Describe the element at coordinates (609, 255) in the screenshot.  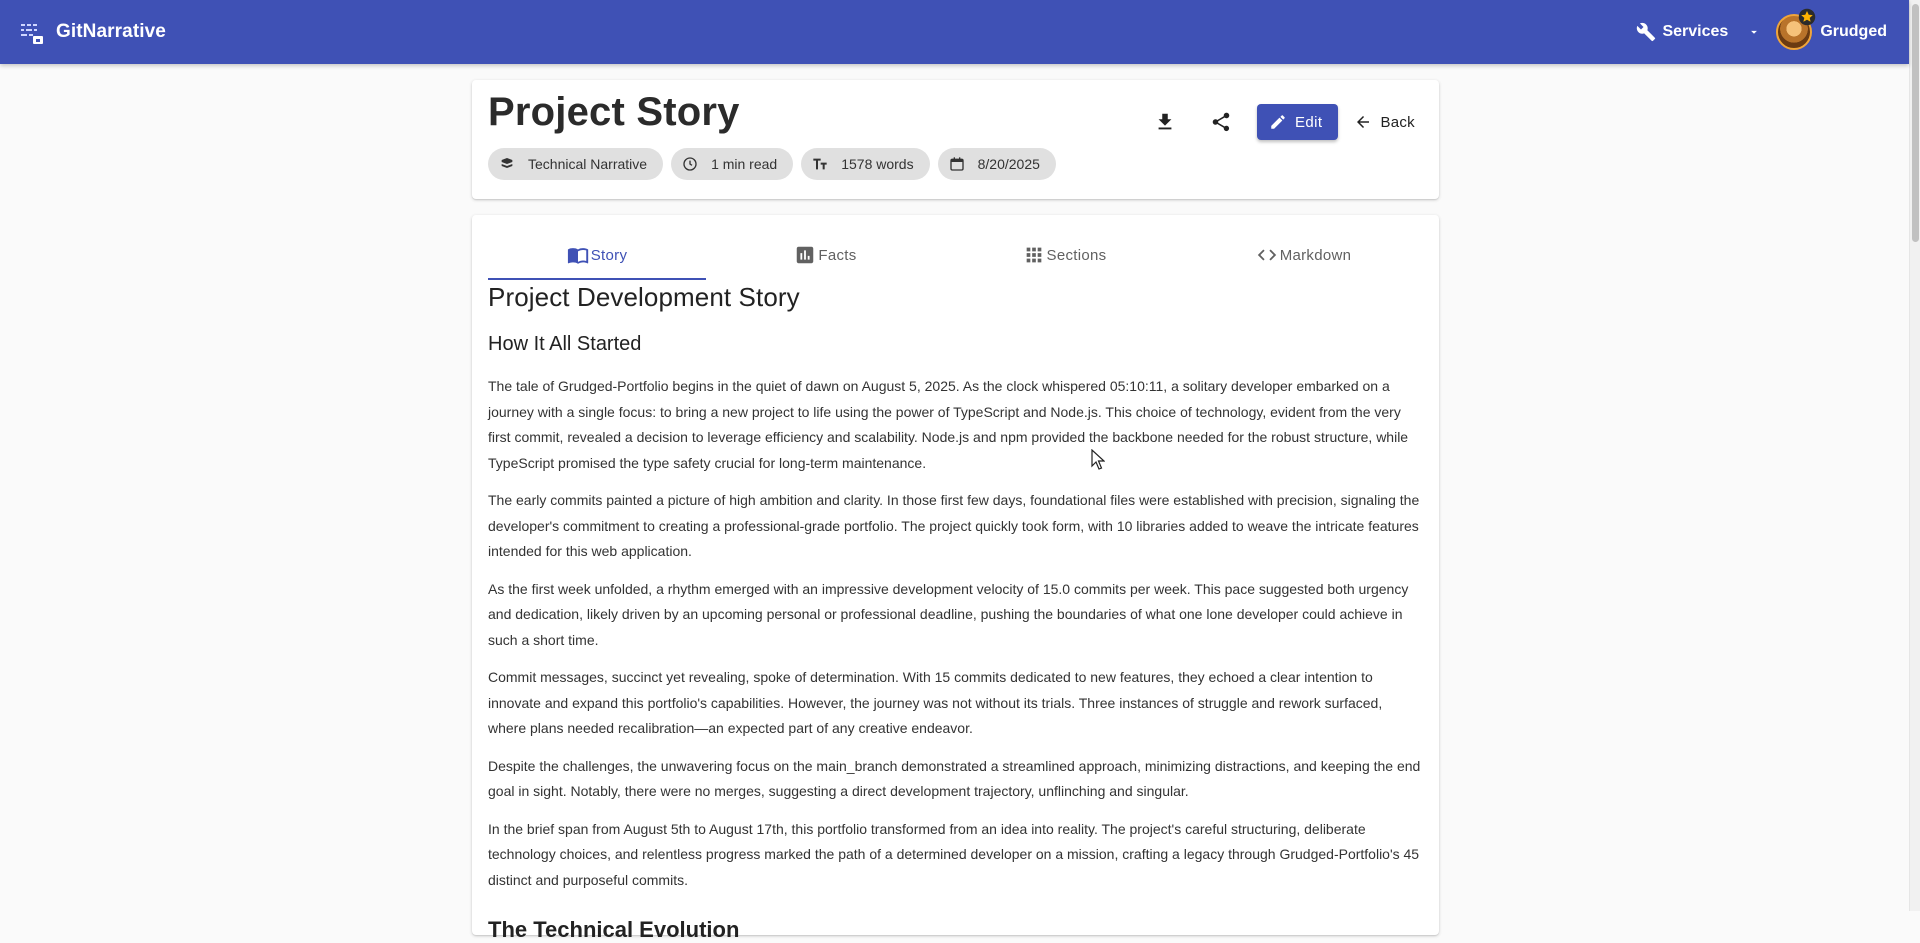
I see `tab-label: Story` at that location.